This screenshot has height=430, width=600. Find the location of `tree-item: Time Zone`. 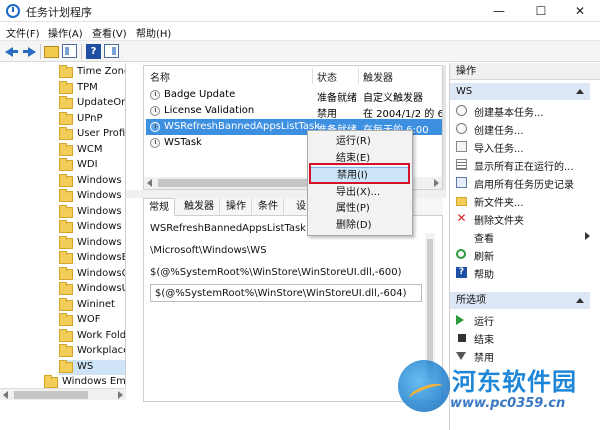

tree-item: Time Zone is located at coordinates (92, 72).